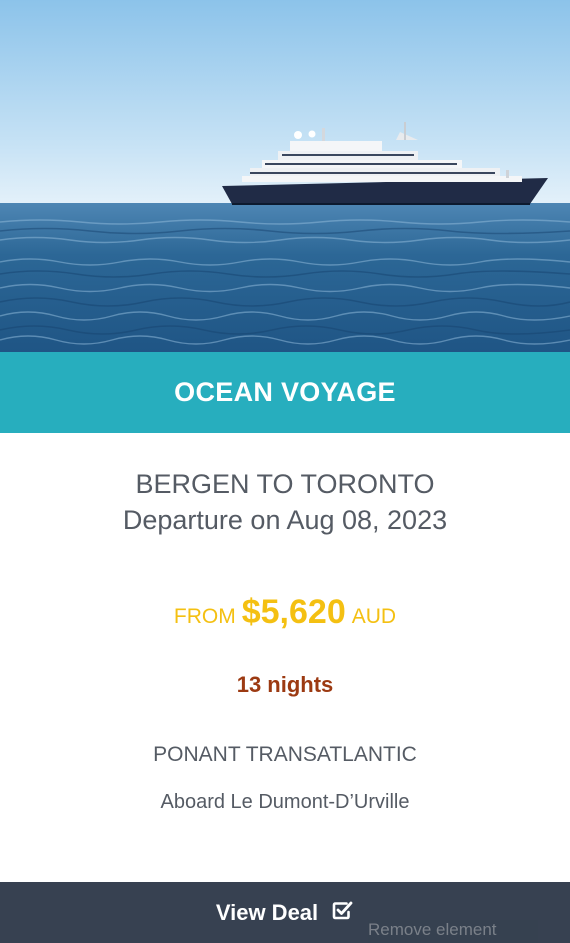 This screenshot has height=943, width=570. Describe the element at coordinates (293, 612) in the screenshot. I see `price-amount: $5,620` at that location.